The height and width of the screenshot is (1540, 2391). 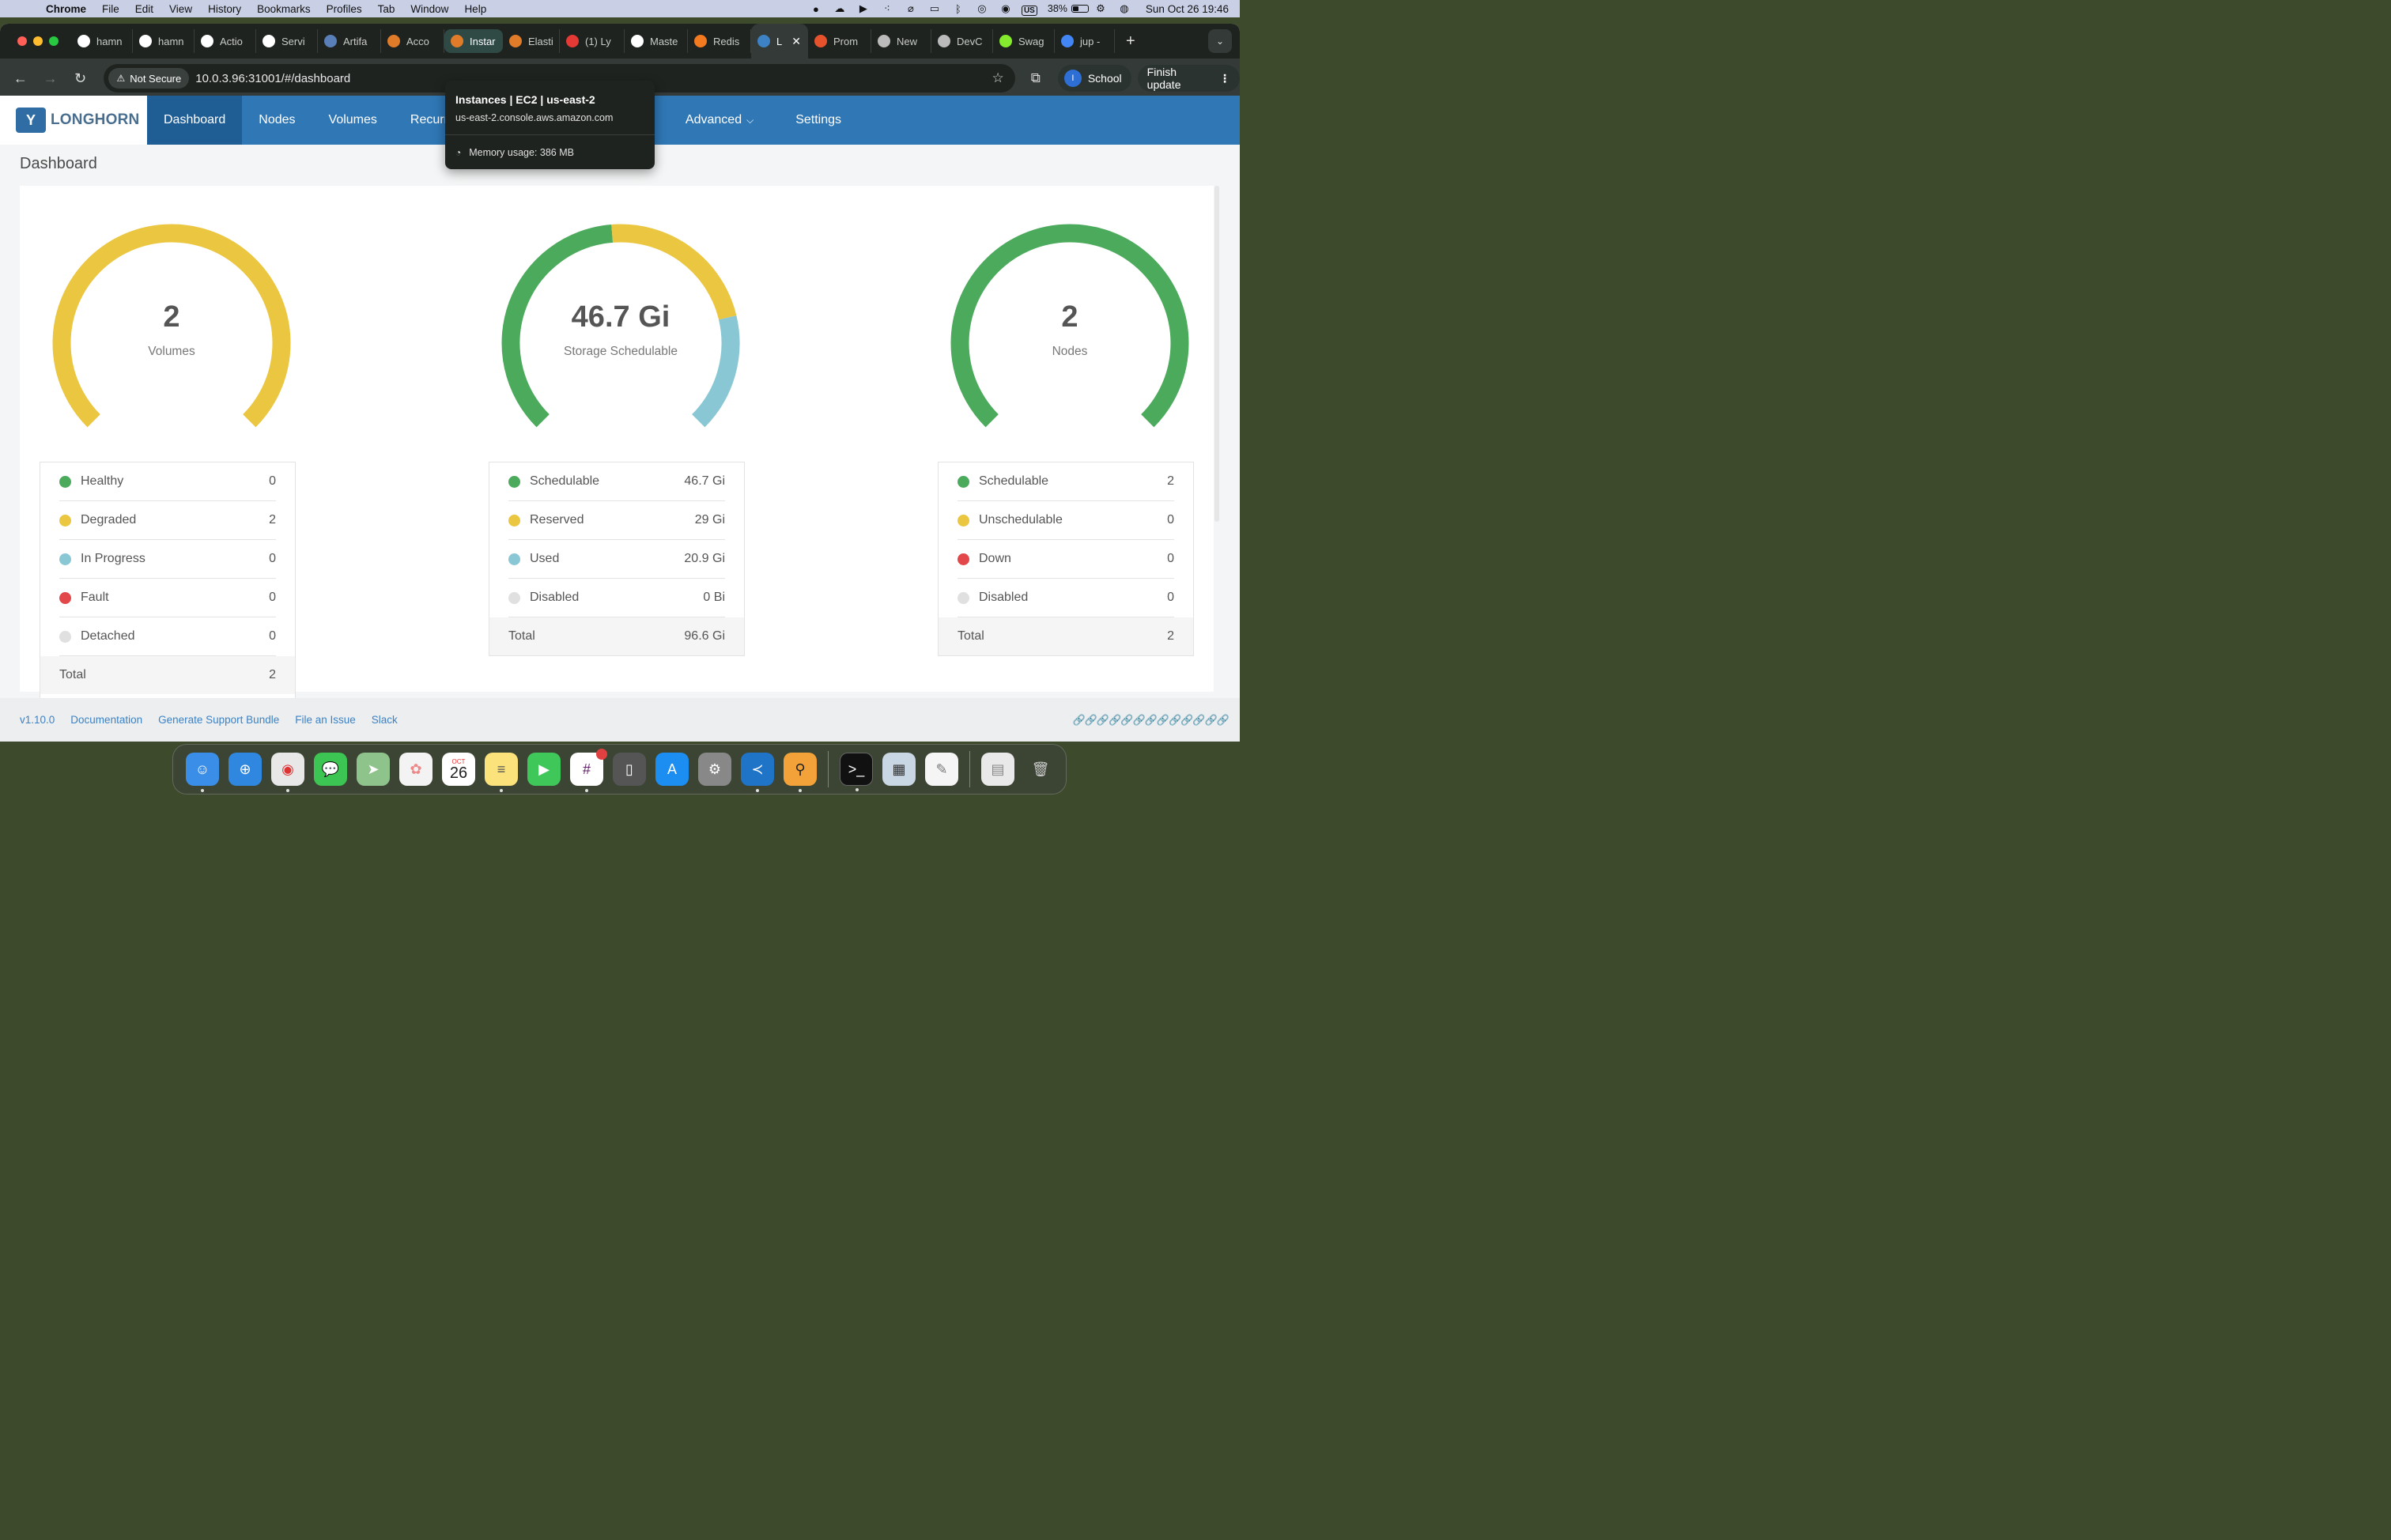 I want to click on facetime-icon: ▶, so click(x=544, y=770).